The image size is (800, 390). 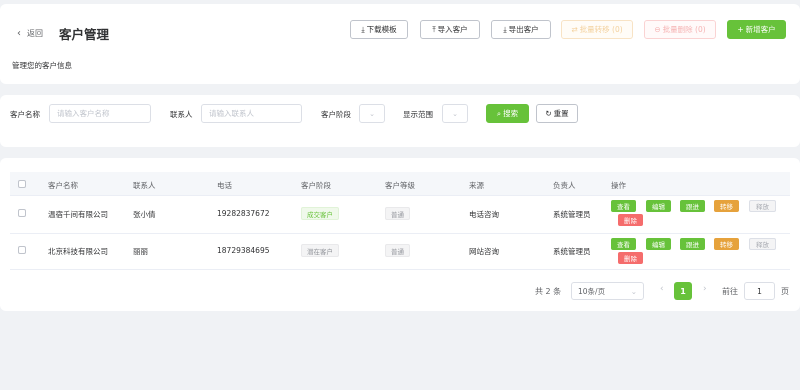 I want to click on export-customers-button: ⤓ 导出客户, so click(x=521, y=29).